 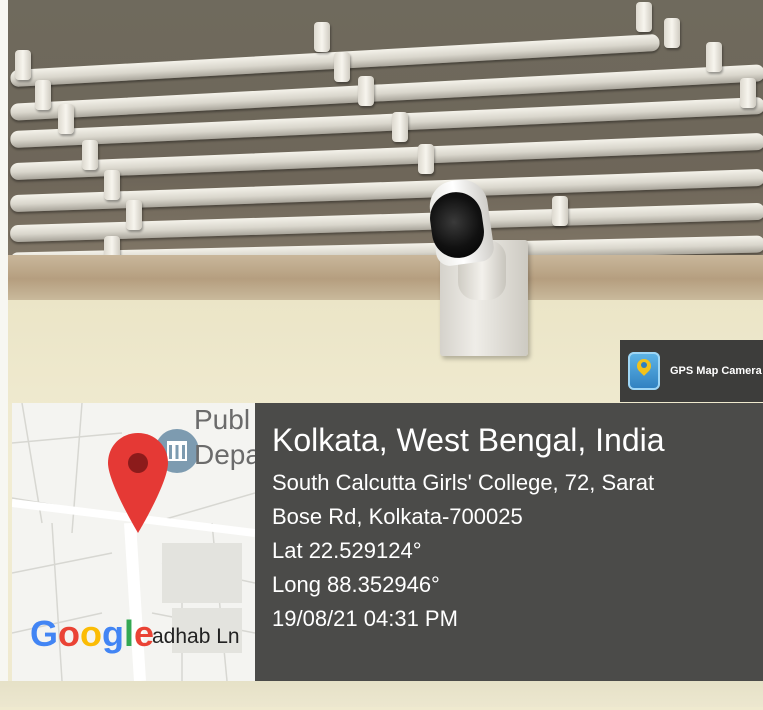 What do you see at coordinates (644, 371) in the screenshot?
I see `gps-map-camera-icon` at bounding box center [644, 371].